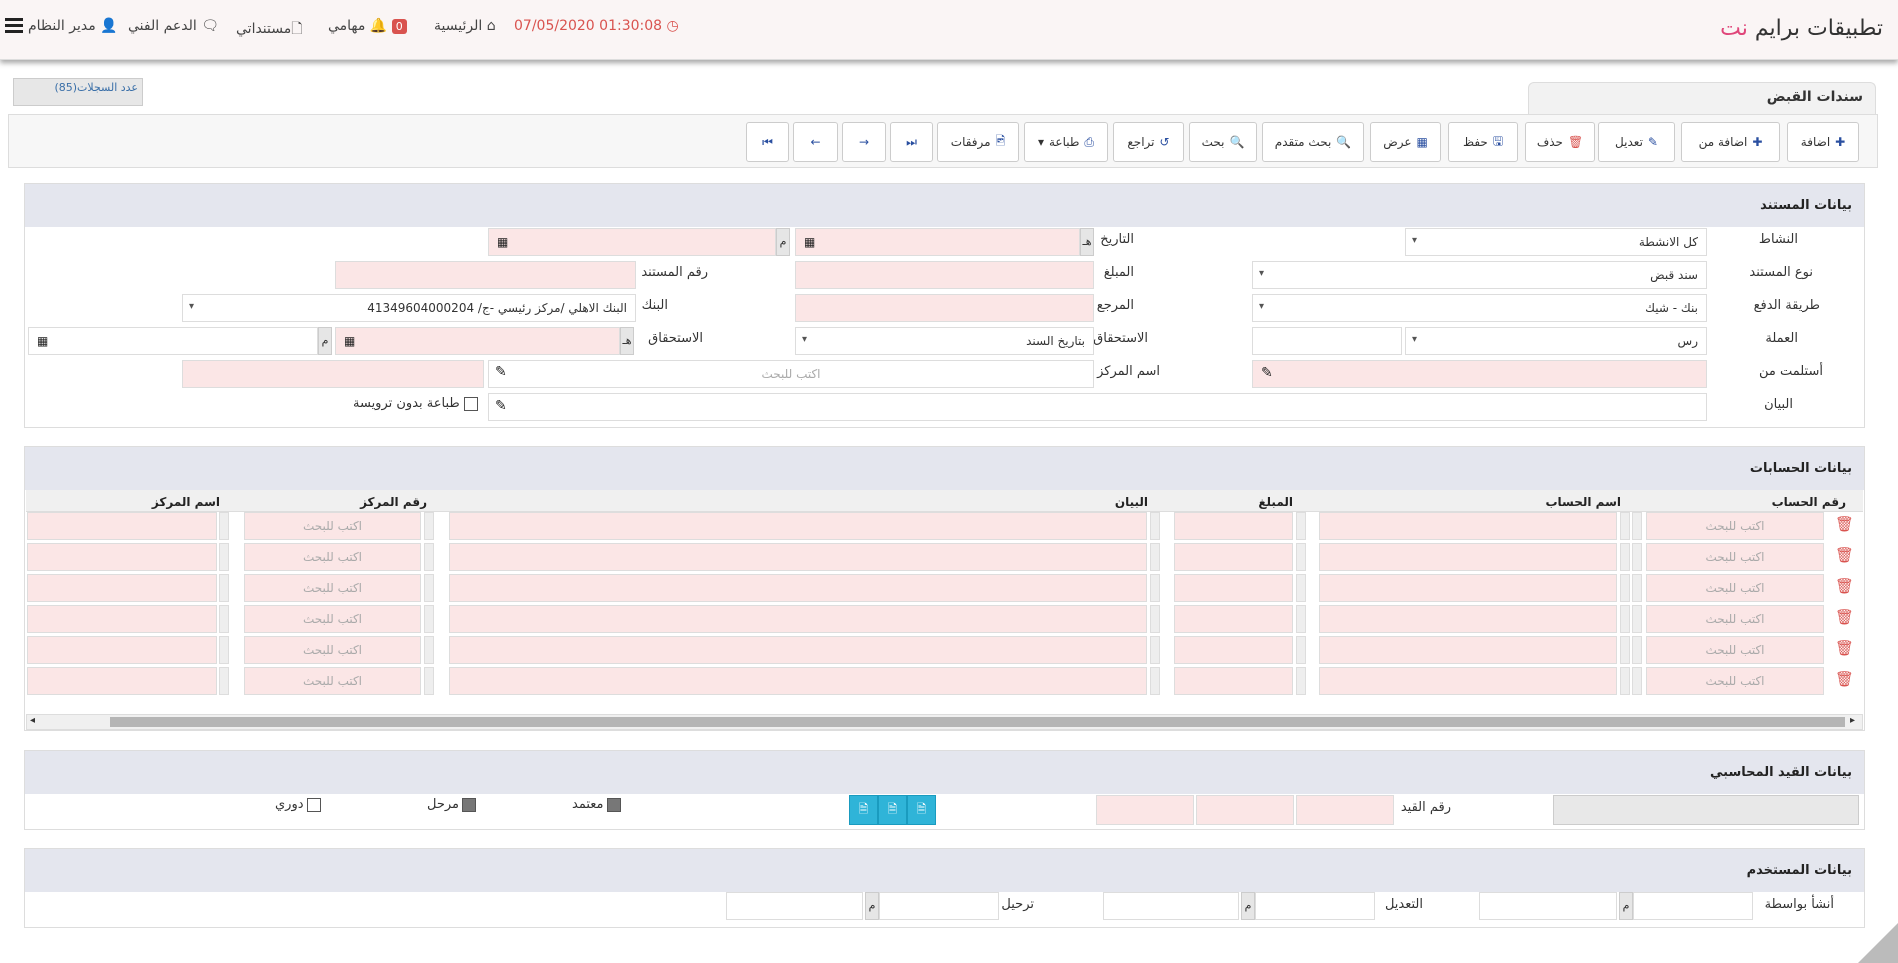  What do you see at coordinates (944, 308) in the screenshot?
I see `reference-input` at bounding box center [944, 308].